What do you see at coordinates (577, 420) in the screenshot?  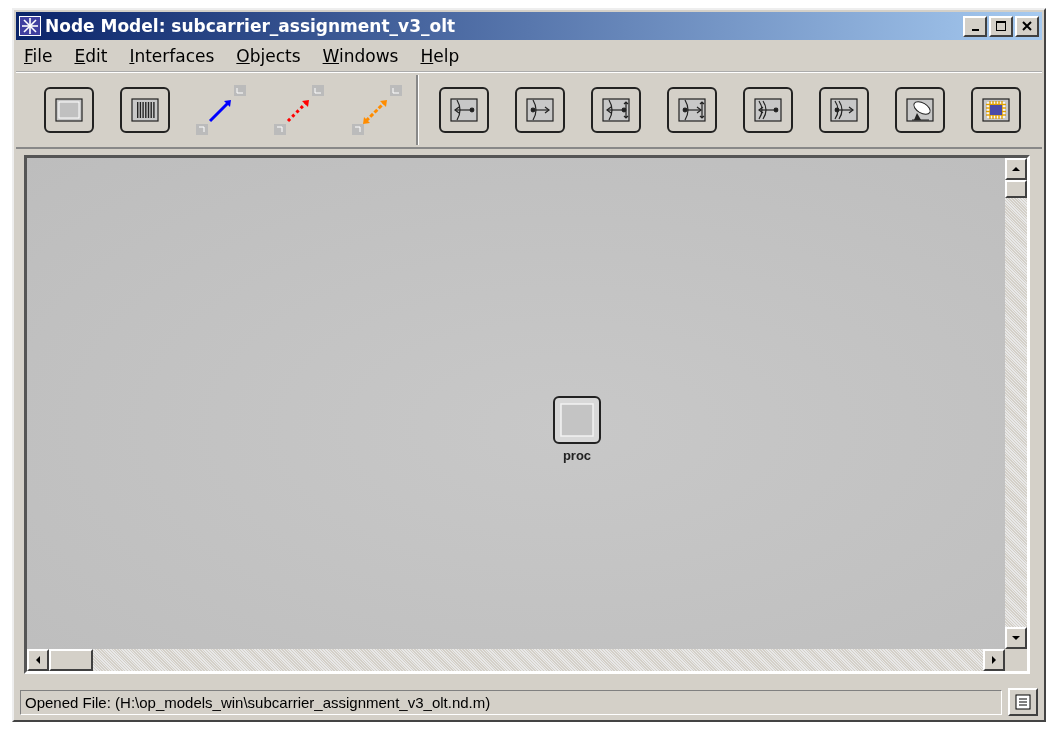 I see `processor-node-icon` at bounding box center [577, 420].